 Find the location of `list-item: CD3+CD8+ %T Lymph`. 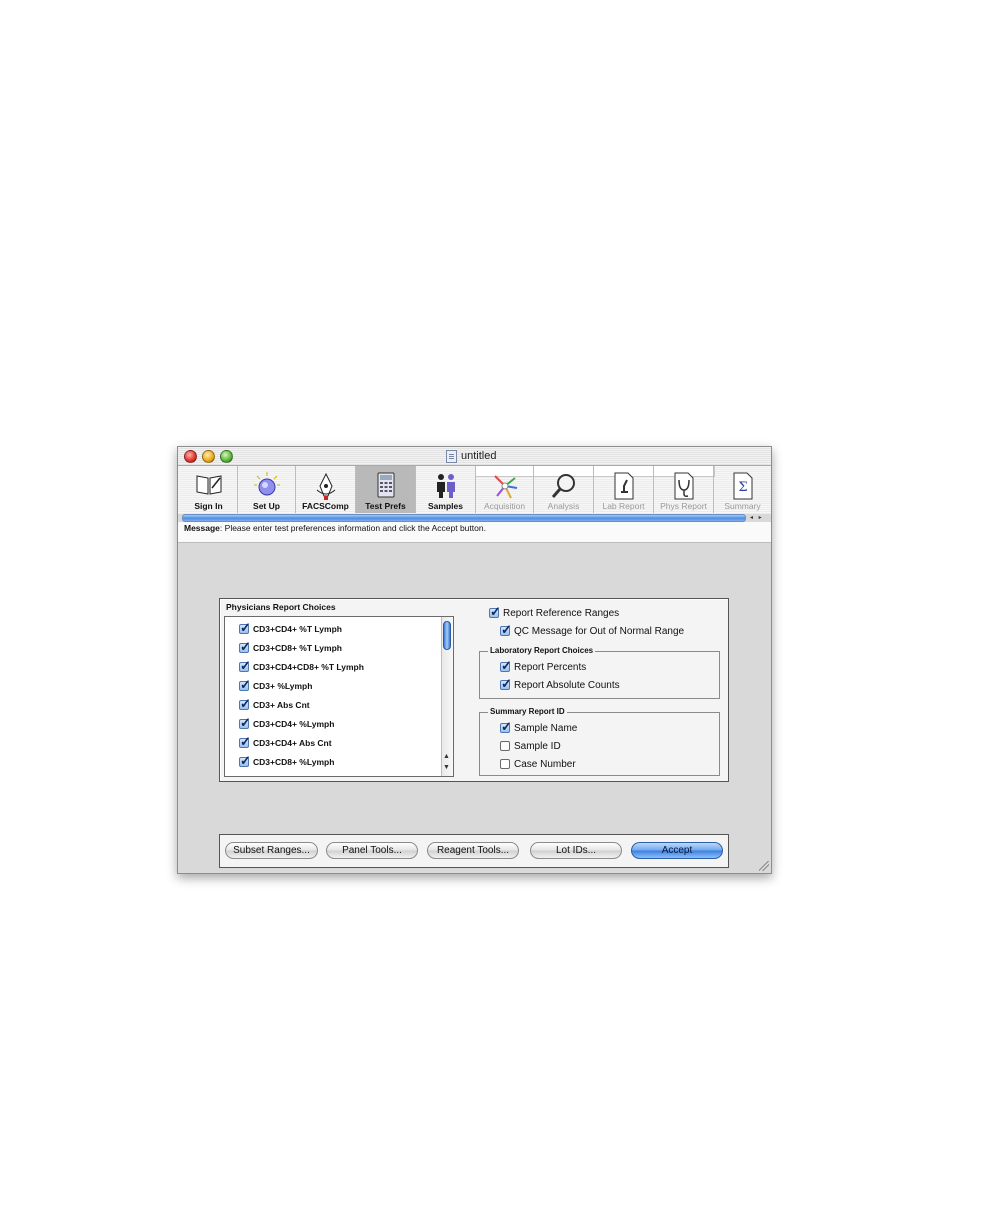

list-item: CD3+CD8+ %T Lymph is located at coordinates (290, 648).